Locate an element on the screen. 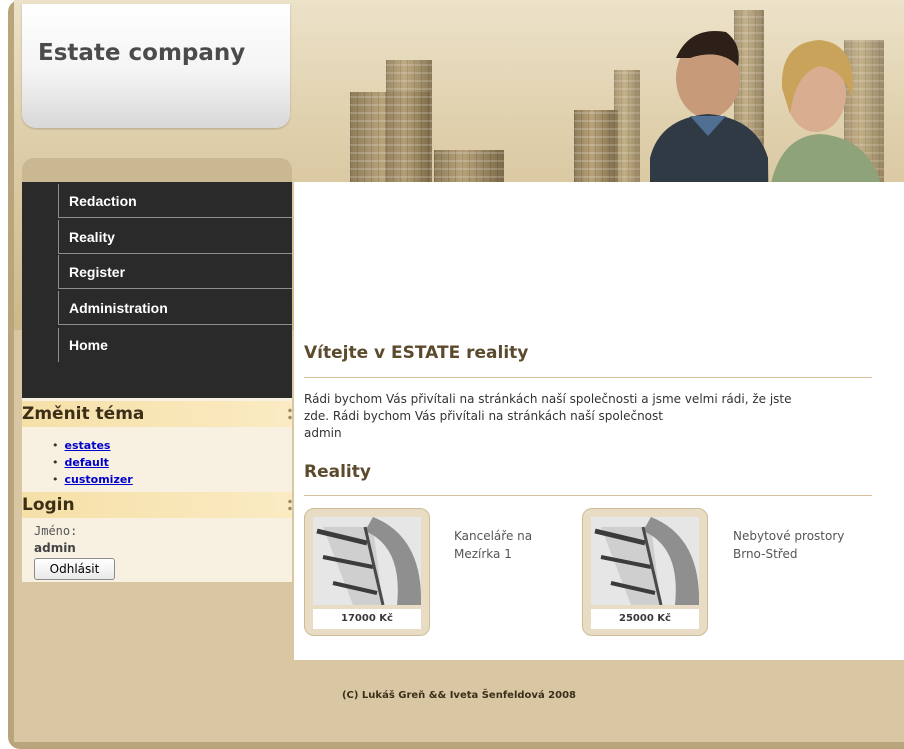 The image size is (904, 749). welcome-heading: Vítejte v ESTATE reality is located at coordinates (416, 353).